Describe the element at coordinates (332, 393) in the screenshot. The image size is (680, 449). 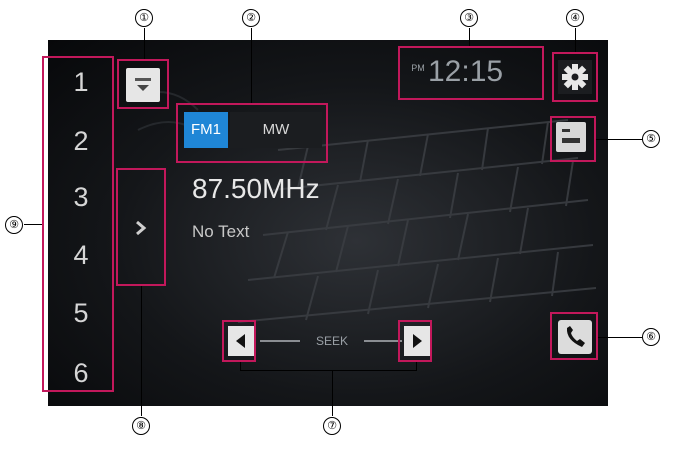
I see `leader-7c` at that location.